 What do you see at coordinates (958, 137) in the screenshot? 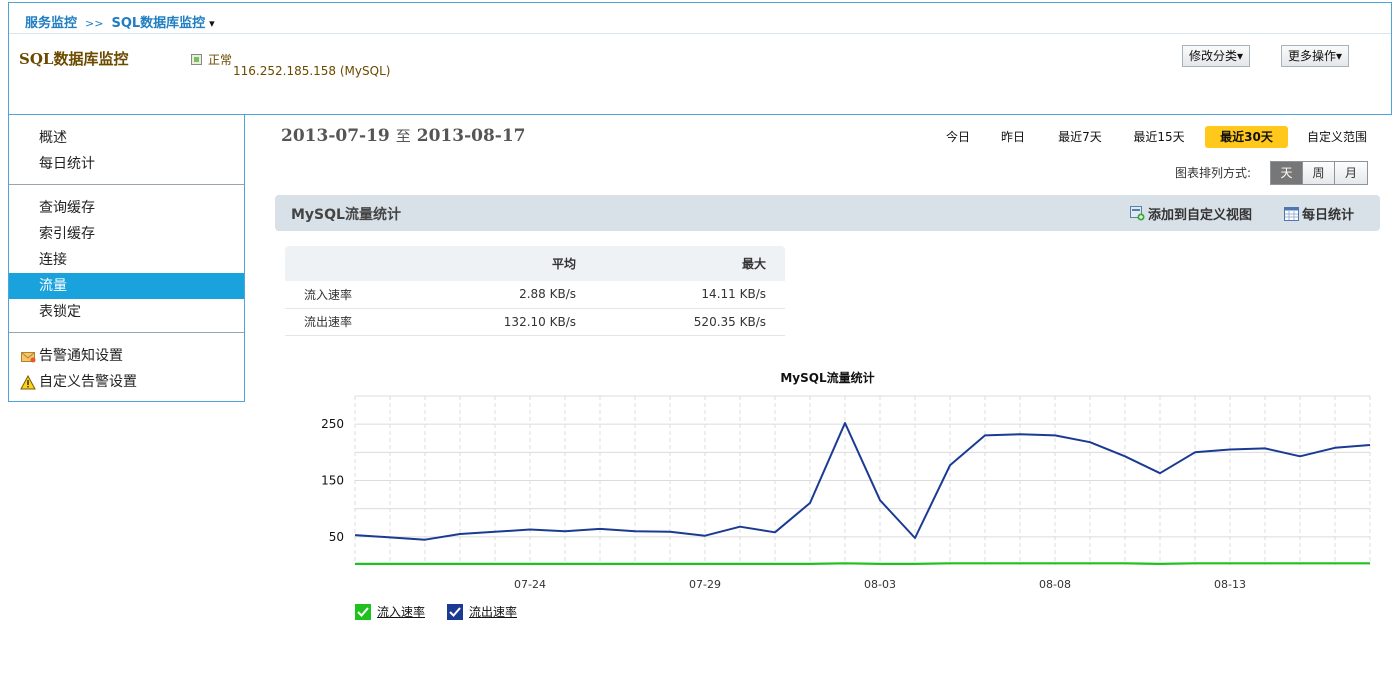
I see `range-today-button: 今日` at bounding box center [958, 137].